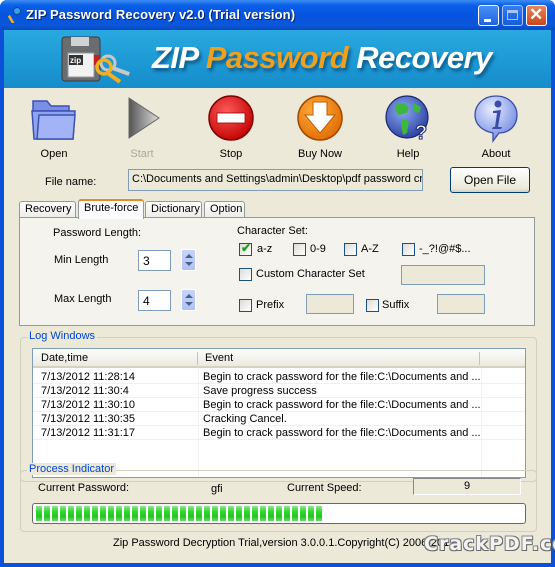 This screenshot has width=555, height=567. Describe the element at coordinates (64, 358) in the screenshot. I see `column-datetime: Date,time` at that location.